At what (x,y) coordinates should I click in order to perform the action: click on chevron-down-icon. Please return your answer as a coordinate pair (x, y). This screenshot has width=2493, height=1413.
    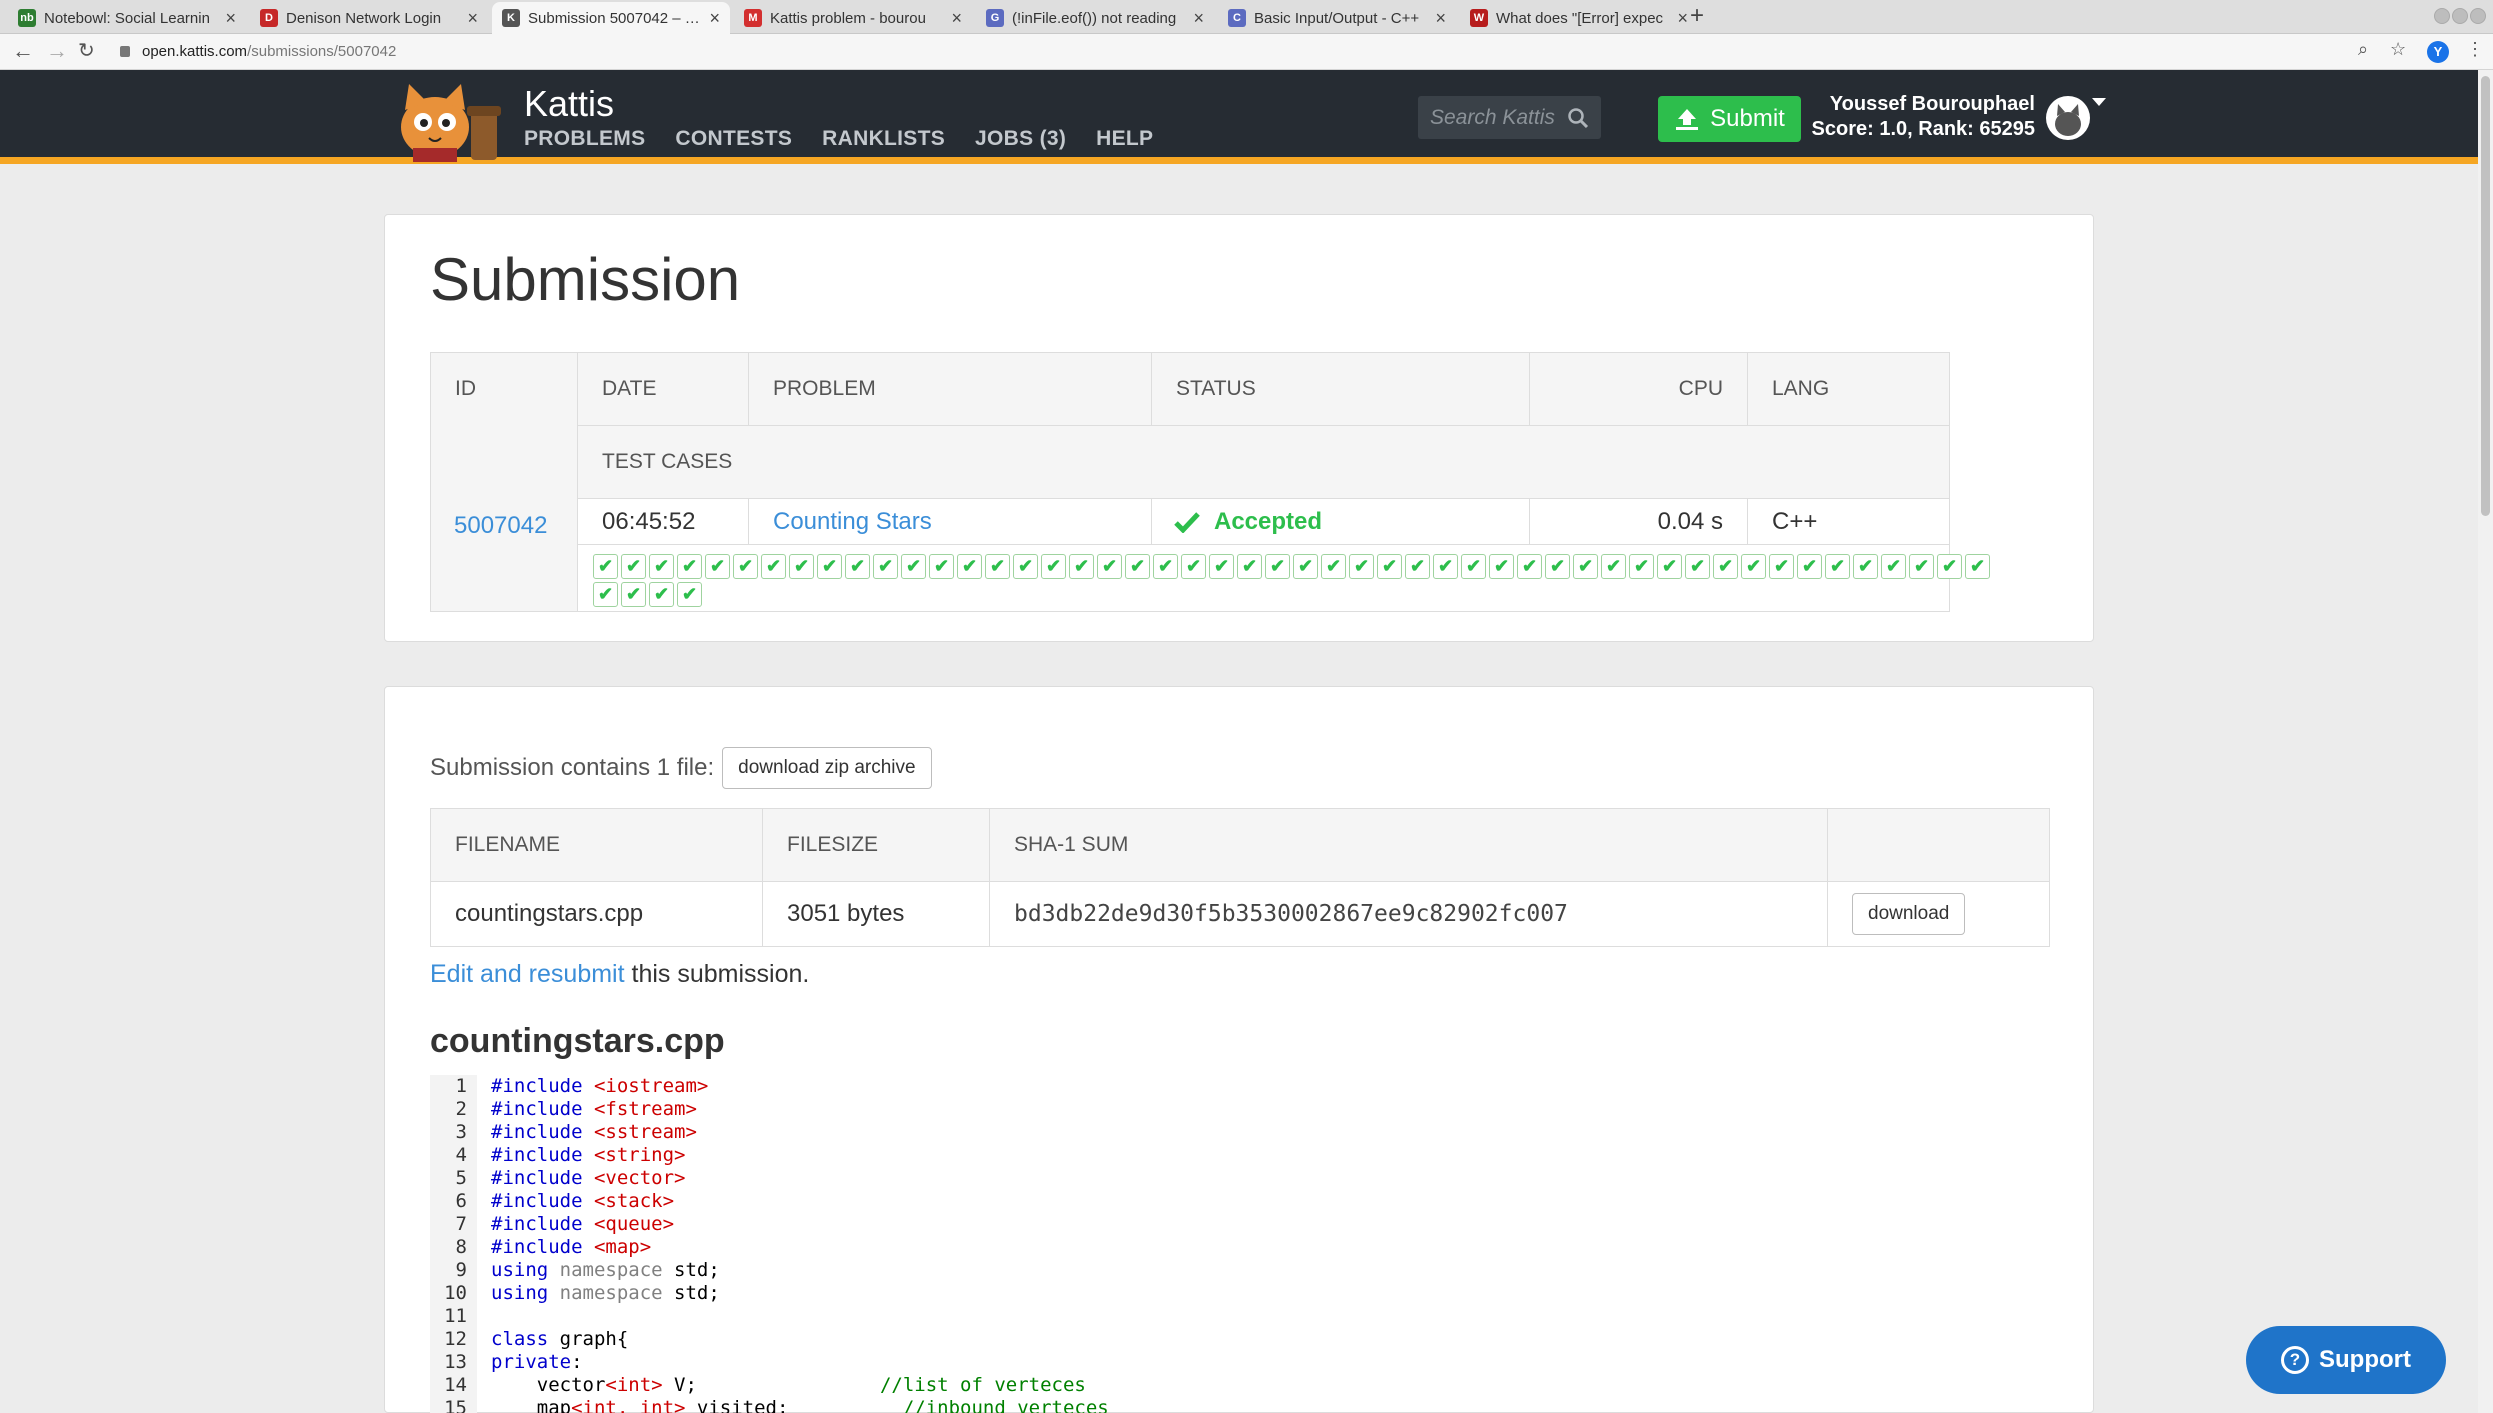
    Looking at the image, I should click on (2099, 102).